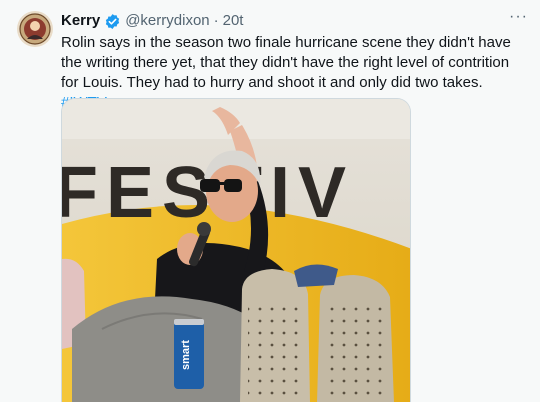 Image resolution: width=540 pixels, height=402 pixels. I want to click on avatar, so click(35, 29).